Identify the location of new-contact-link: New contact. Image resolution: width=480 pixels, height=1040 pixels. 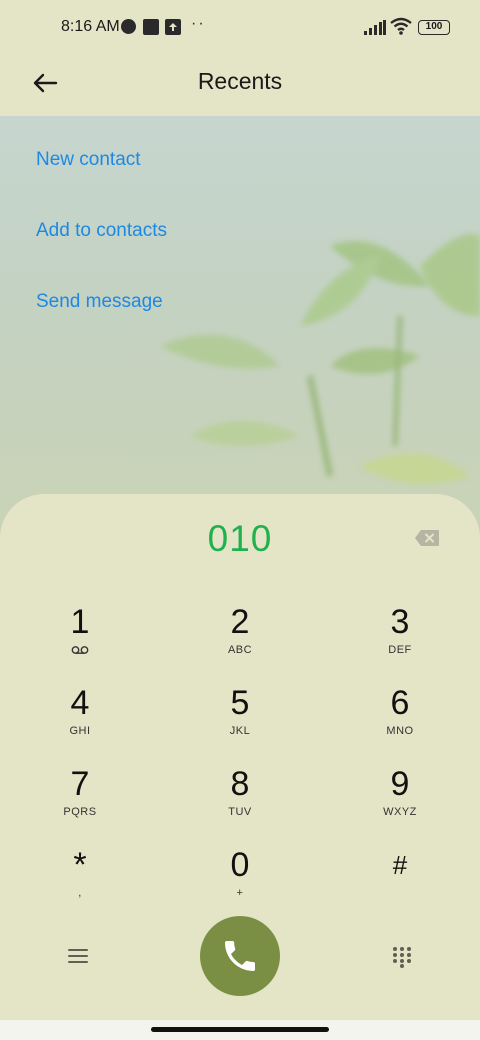
(101, 181).